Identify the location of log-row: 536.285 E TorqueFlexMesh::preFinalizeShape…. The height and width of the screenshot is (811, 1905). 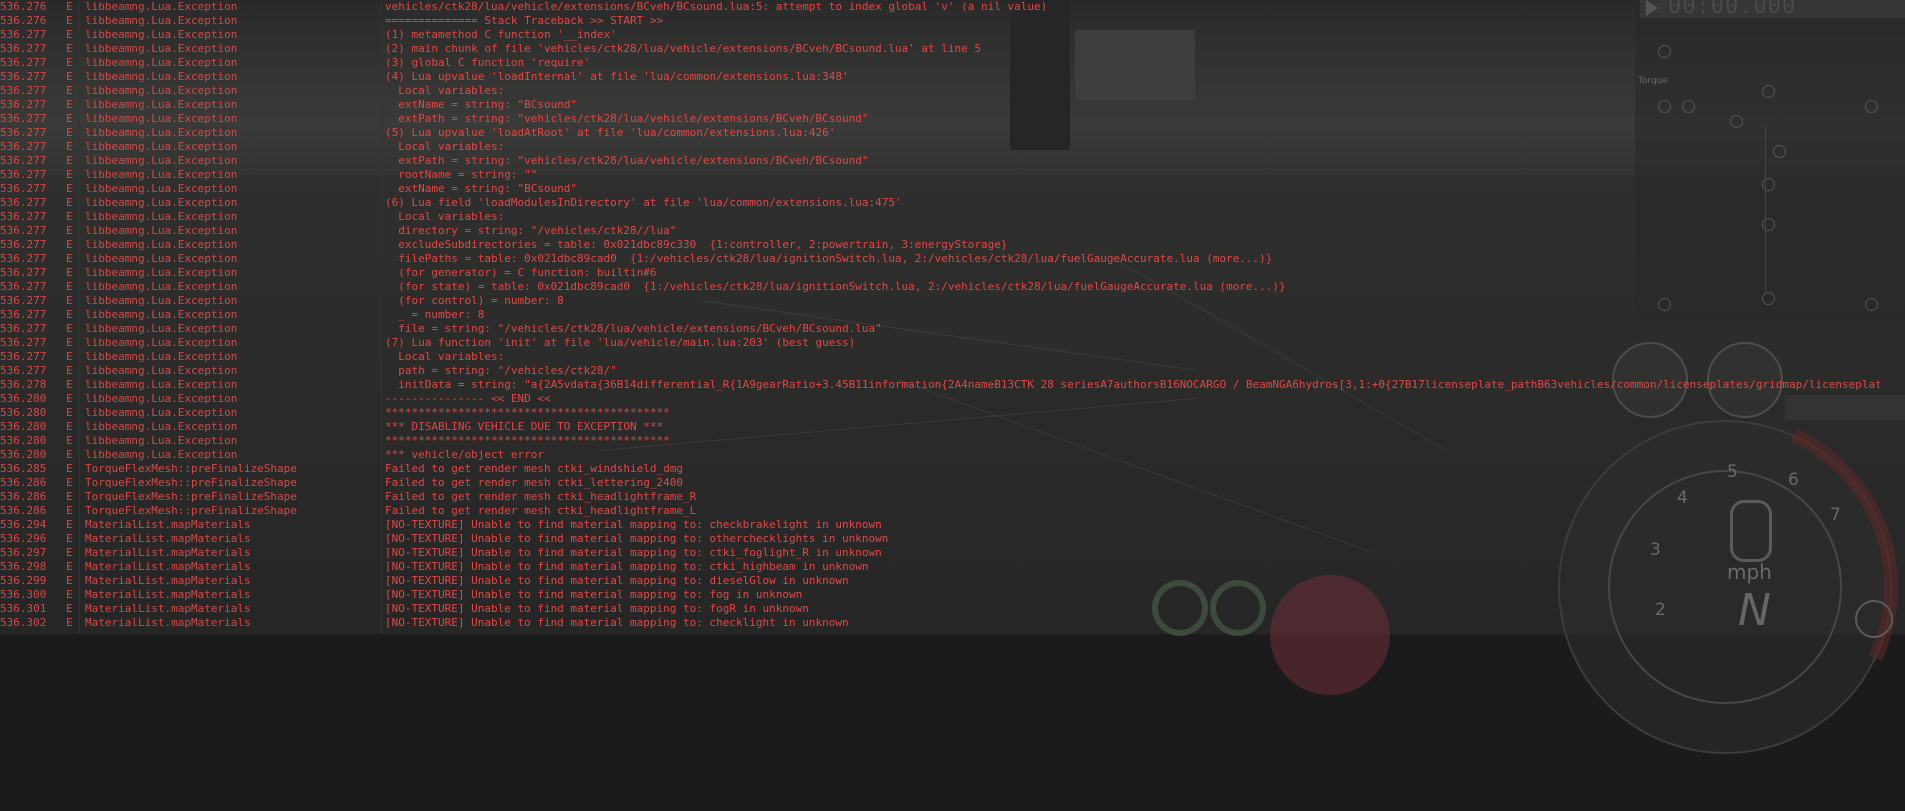
(952, 469).